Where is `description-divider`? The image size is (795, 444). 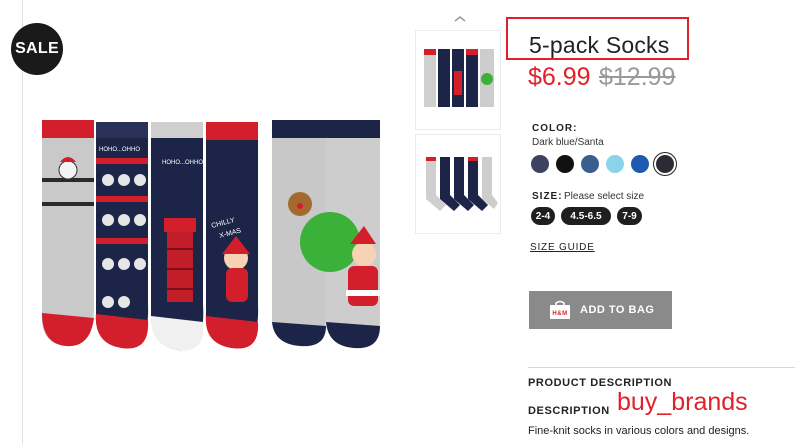 description-divider is located at coordinates (661, 367).